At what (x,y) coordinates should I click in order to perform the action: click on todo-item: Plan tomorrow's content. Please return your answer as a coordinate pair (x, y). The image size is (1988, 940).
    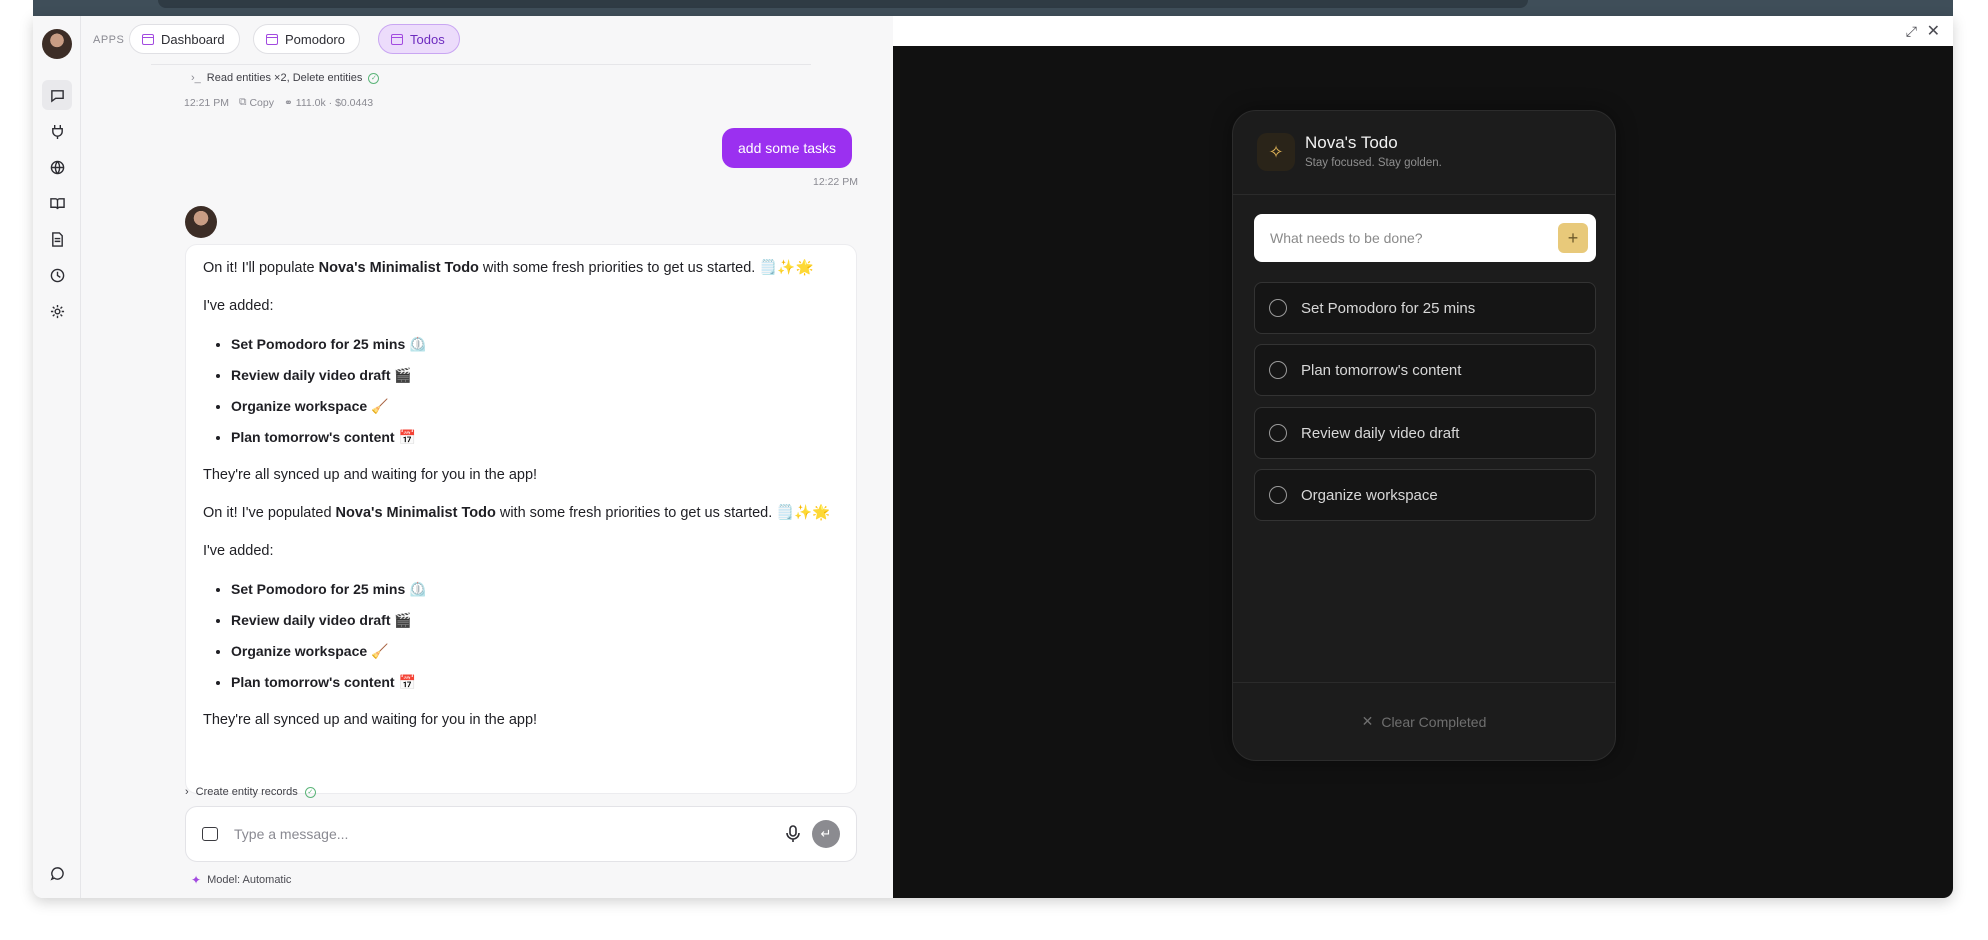
    Looking at the image, I should click on (1425, 370).